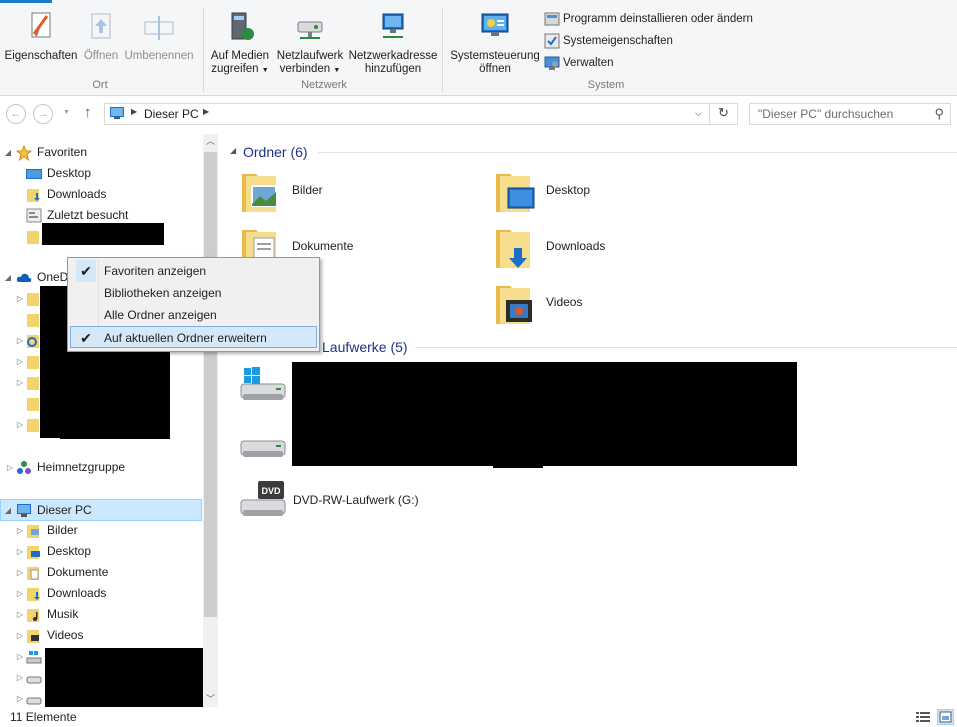 This screenshot has height=727, width=957. What do you see at coordinates (648, 19) in the screenshot?
I see `uninstall-program-button: Programm deinstallieren oder ändern` at bounding box center [648, 19].